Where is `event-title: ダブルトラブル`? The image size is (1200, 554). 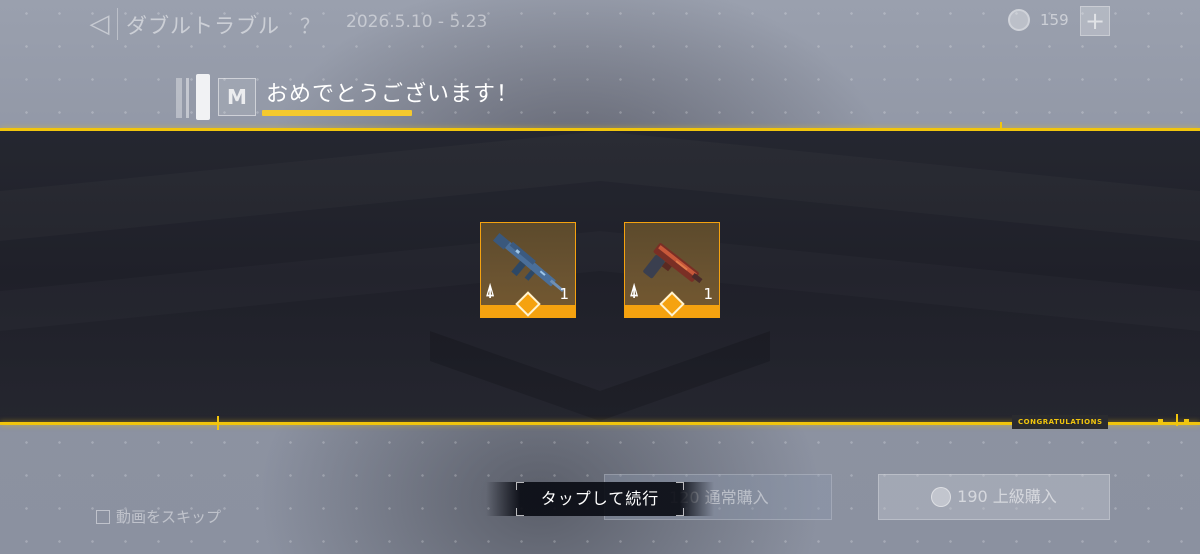 event-title: ダブルトラブル is located at coordinates (203, 26).